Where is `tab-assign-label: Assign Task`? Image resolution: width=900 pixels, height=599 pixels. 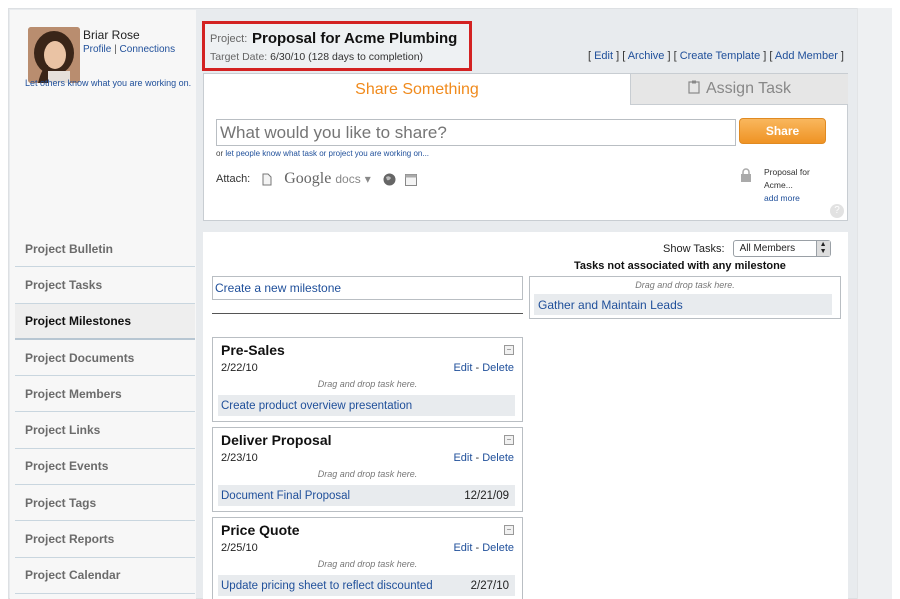 tab-assign-label: Assign Task is located at coordinates (748, 88).